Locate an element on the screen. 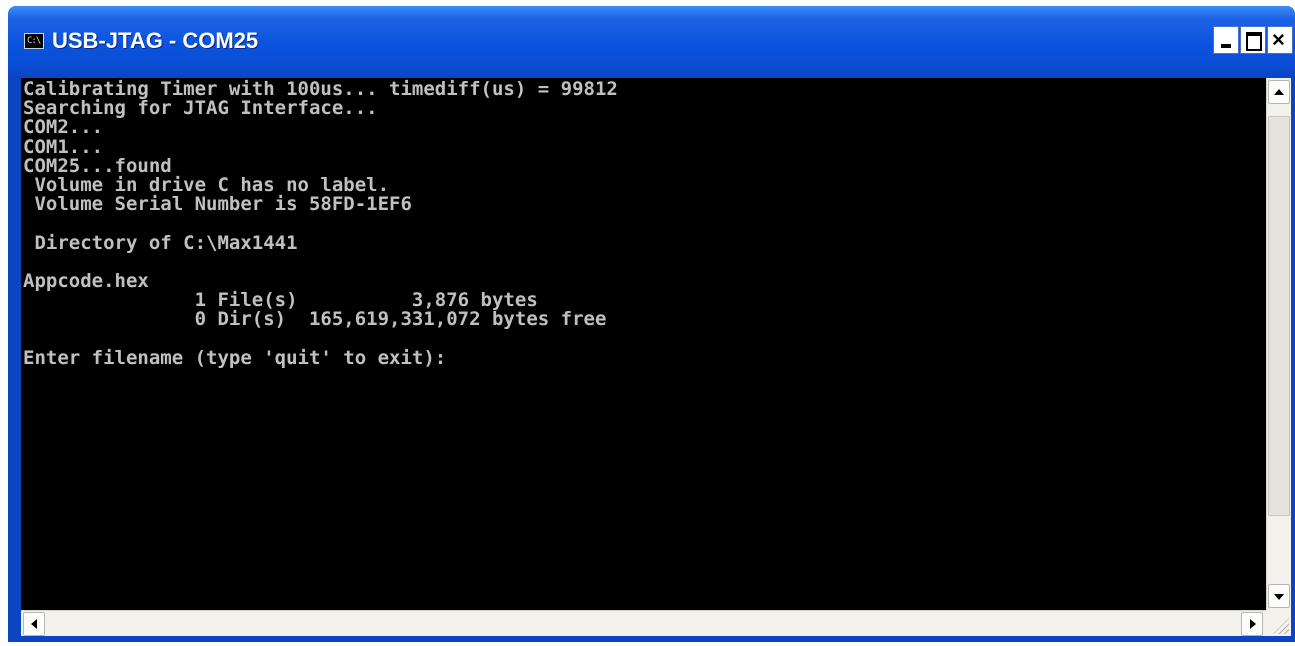 The height and width of the screenshot is (646, 1295). console-line: Volume Serial Number is 58FD-1EF6 is located at coordinates (217, 204).